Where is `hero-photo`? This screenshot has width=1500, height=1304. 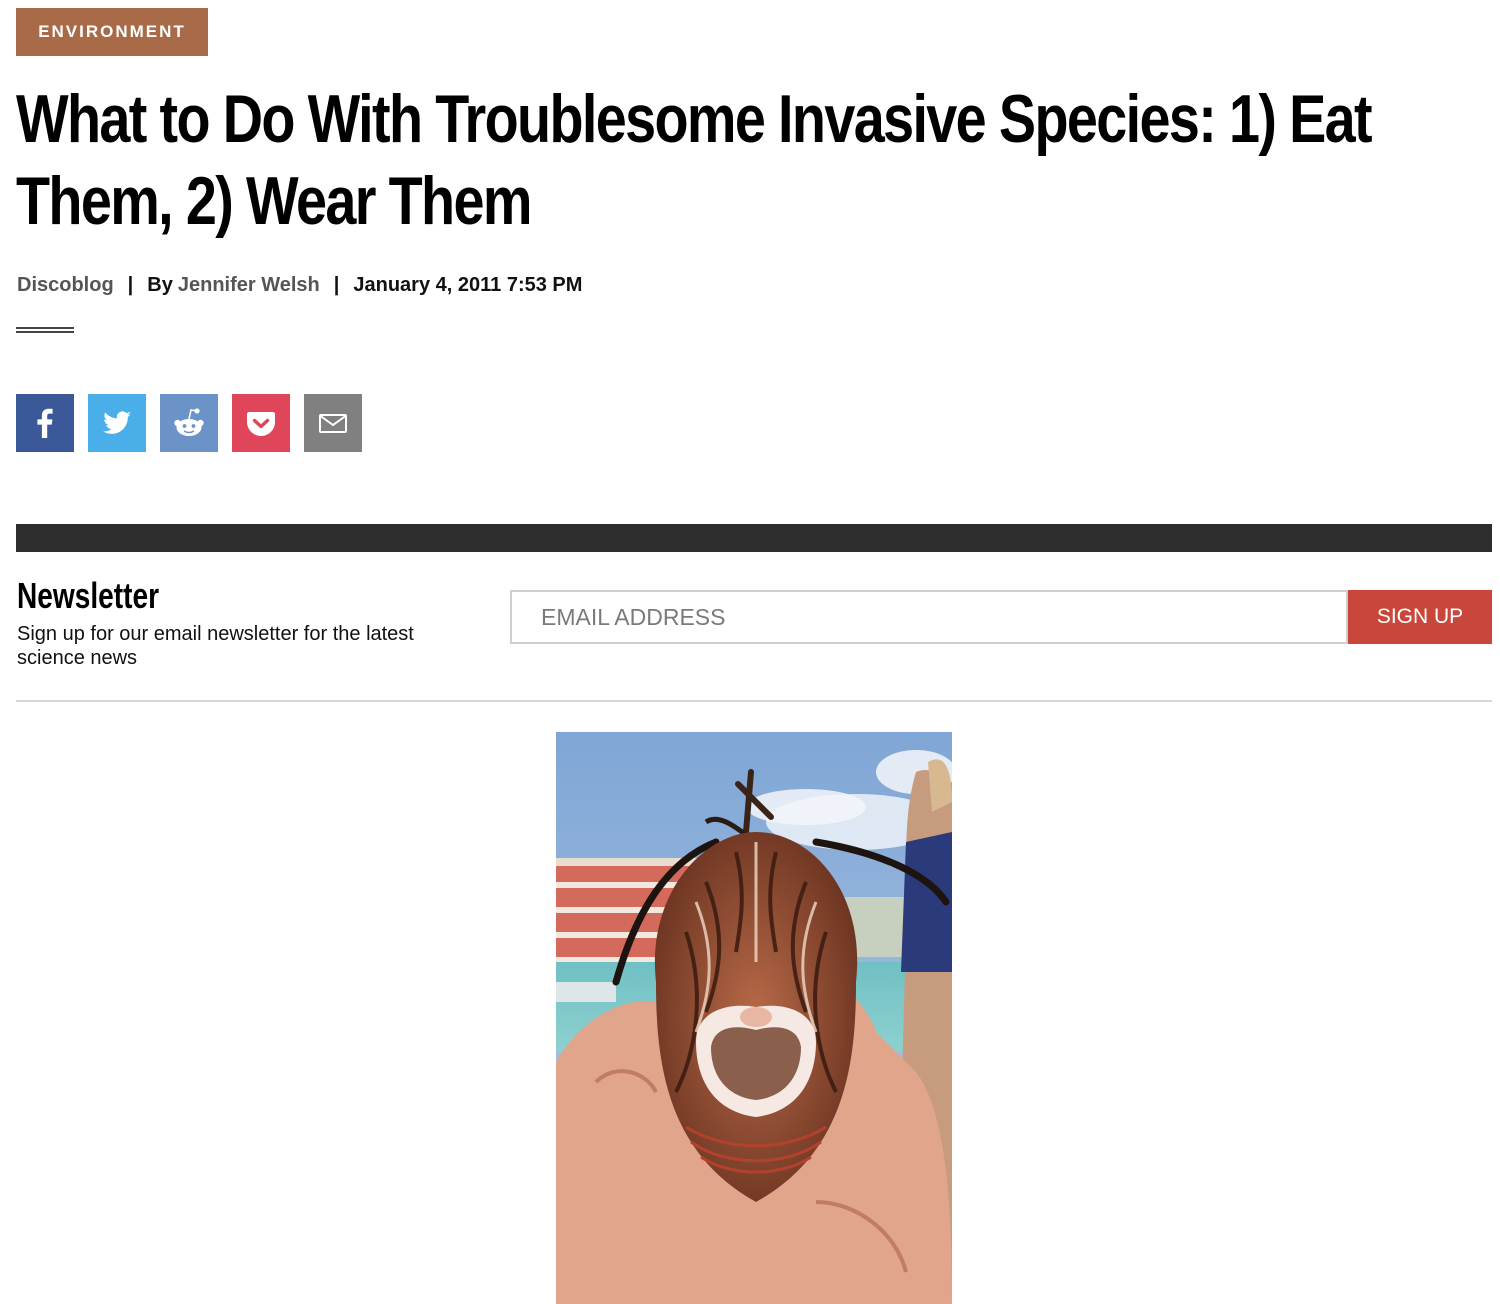 hero-photo is located at coordinates (754, 1018).